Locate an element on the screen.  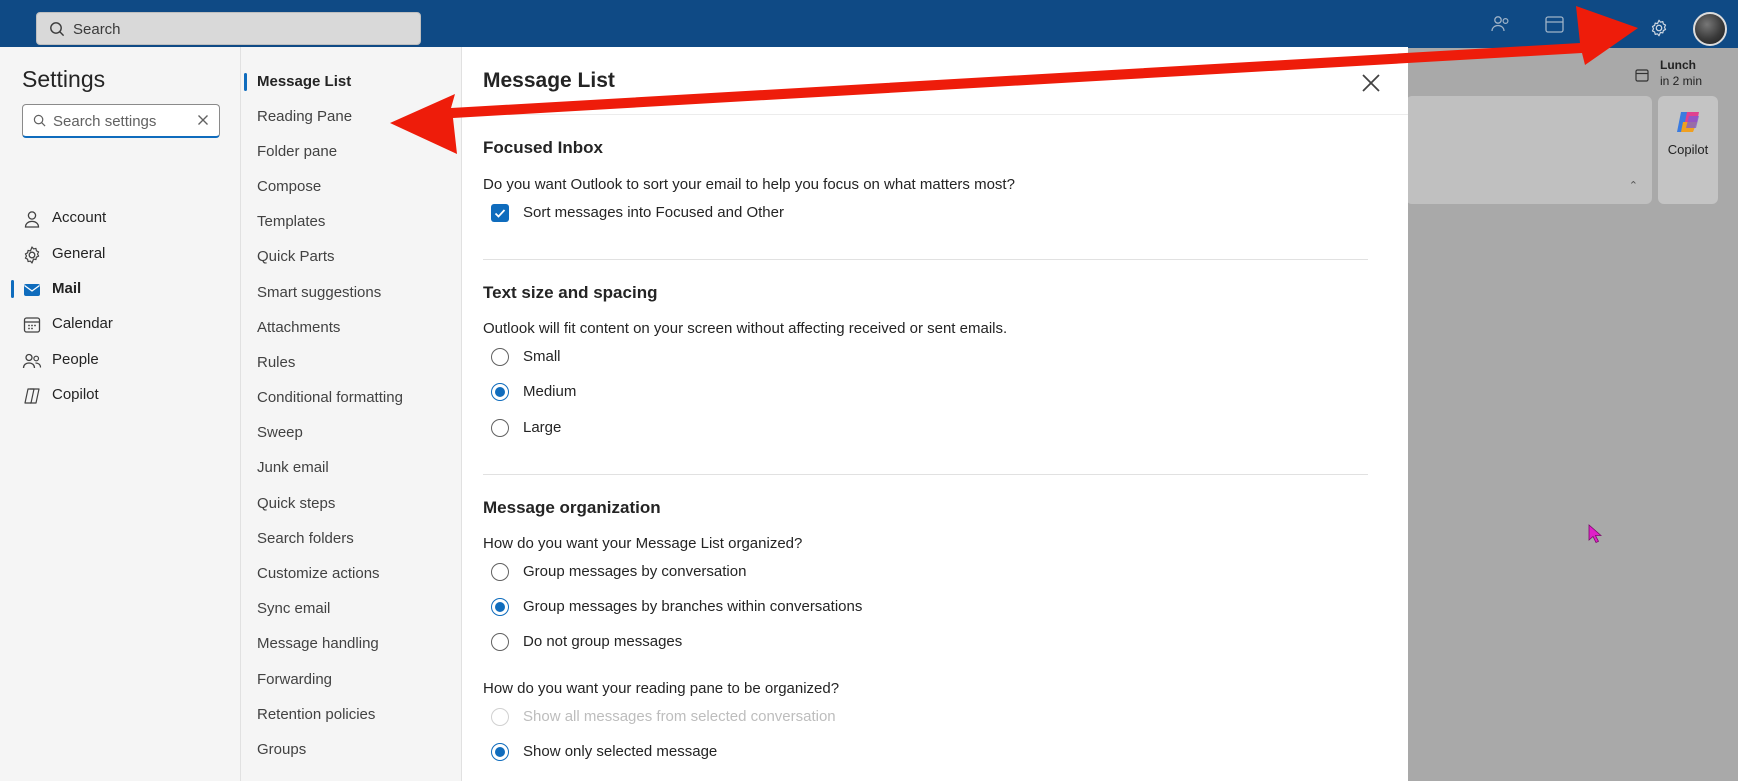
subcategory-reading-pane: Reading Pane is located at coordinates (351, 117).